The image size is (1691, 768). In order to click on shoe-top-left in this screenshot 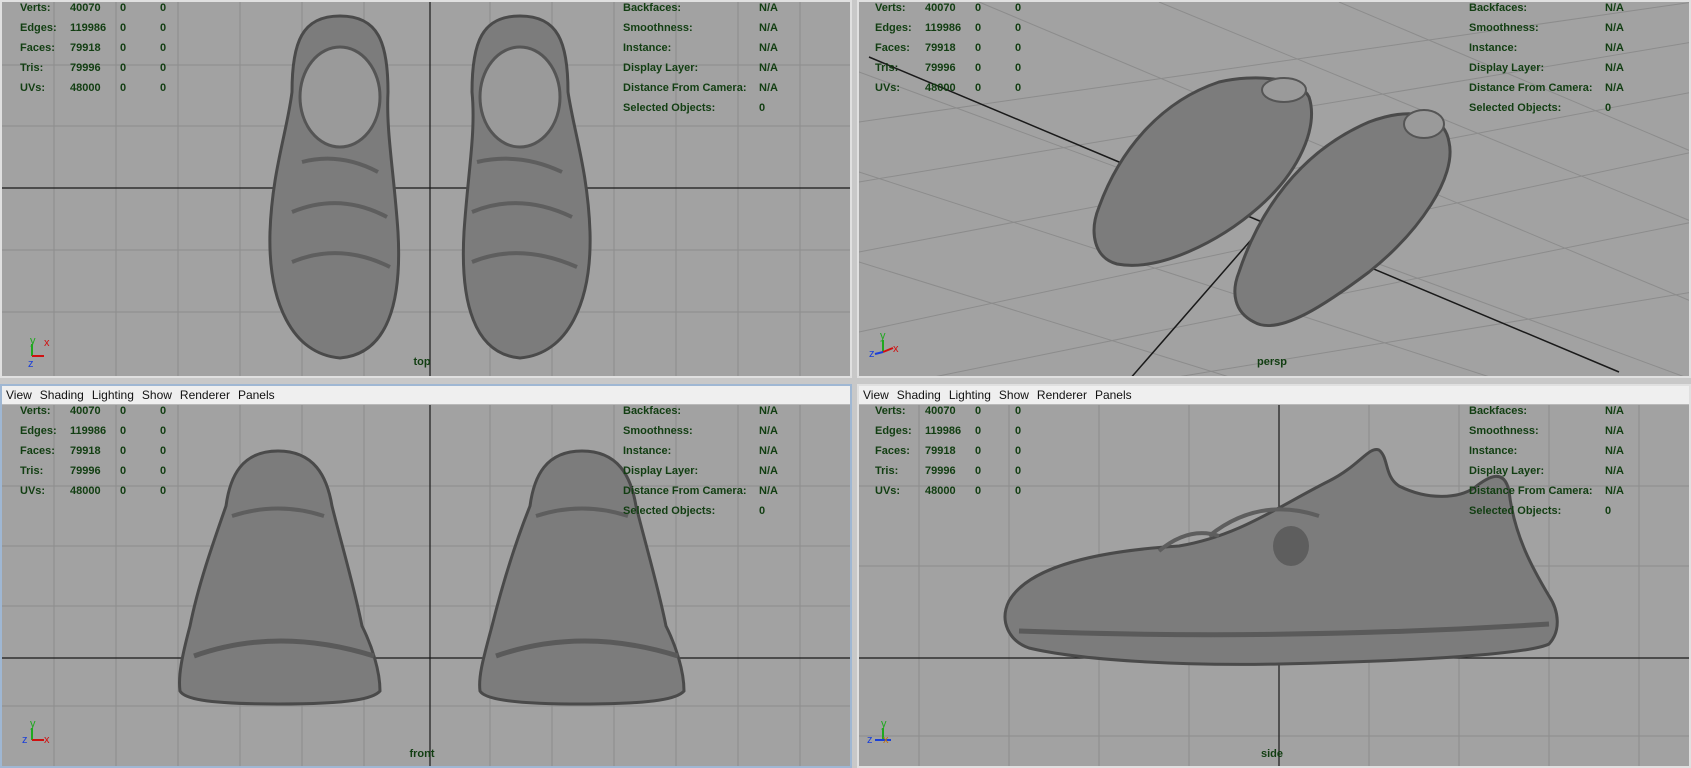, I will do `click(334, 187)`.